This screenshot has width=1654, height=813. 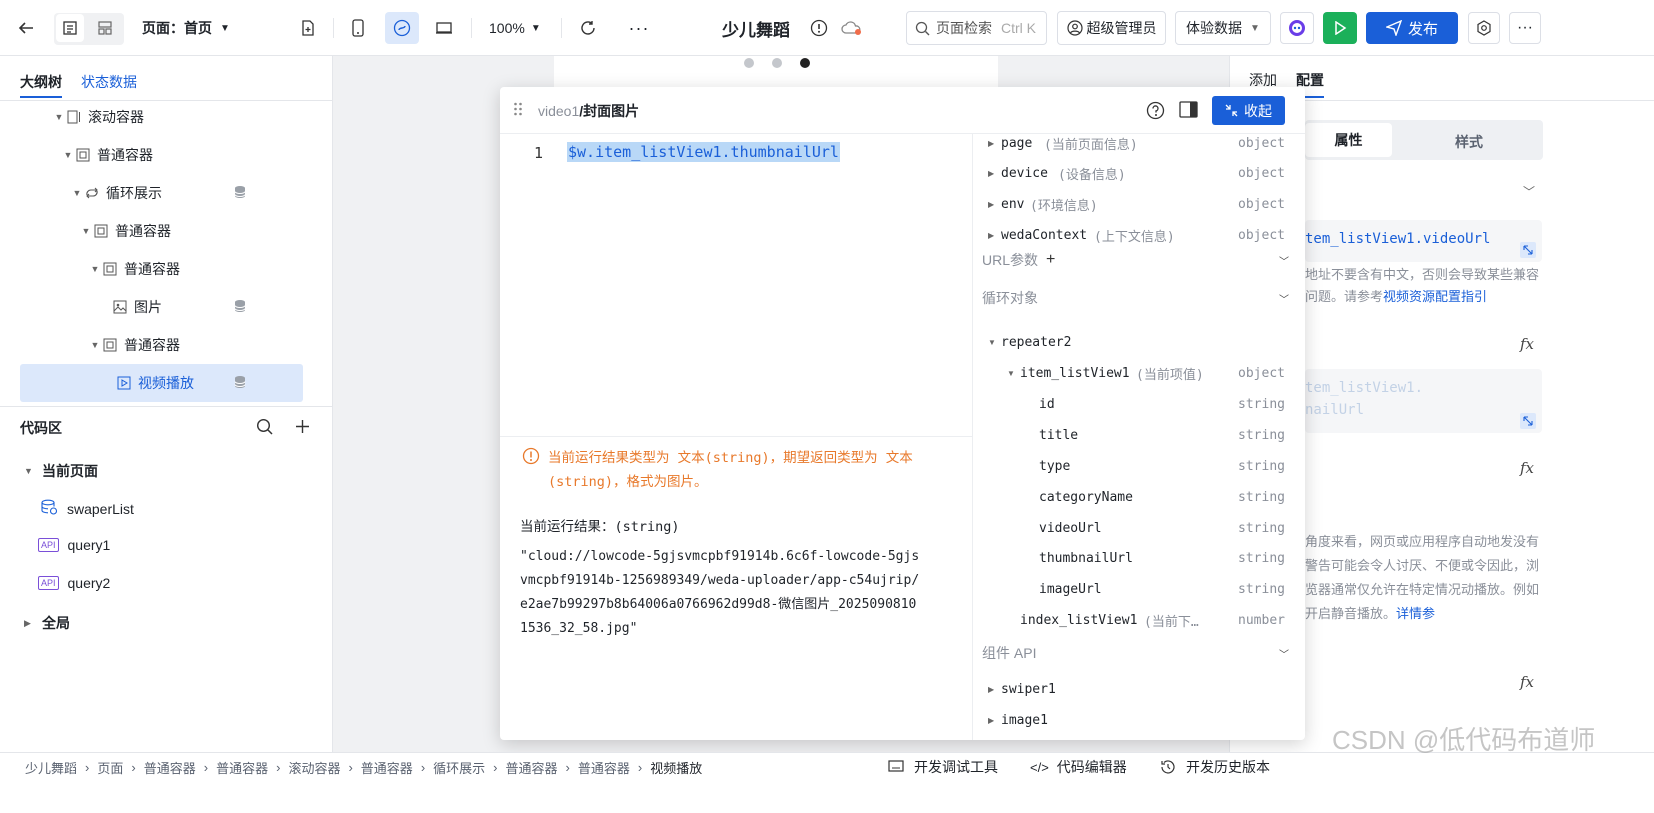 I want to click on var-row-repeater2: ▼ repeater2, so click(x=1138, y=342).